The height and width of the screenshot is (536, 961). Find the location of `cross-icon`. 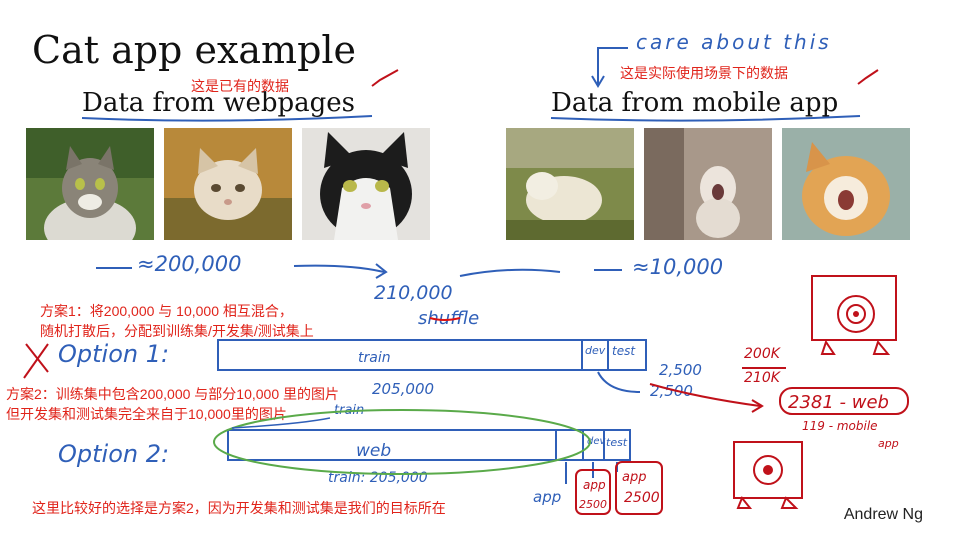

cross-icon is located at coordinates (36, 361).